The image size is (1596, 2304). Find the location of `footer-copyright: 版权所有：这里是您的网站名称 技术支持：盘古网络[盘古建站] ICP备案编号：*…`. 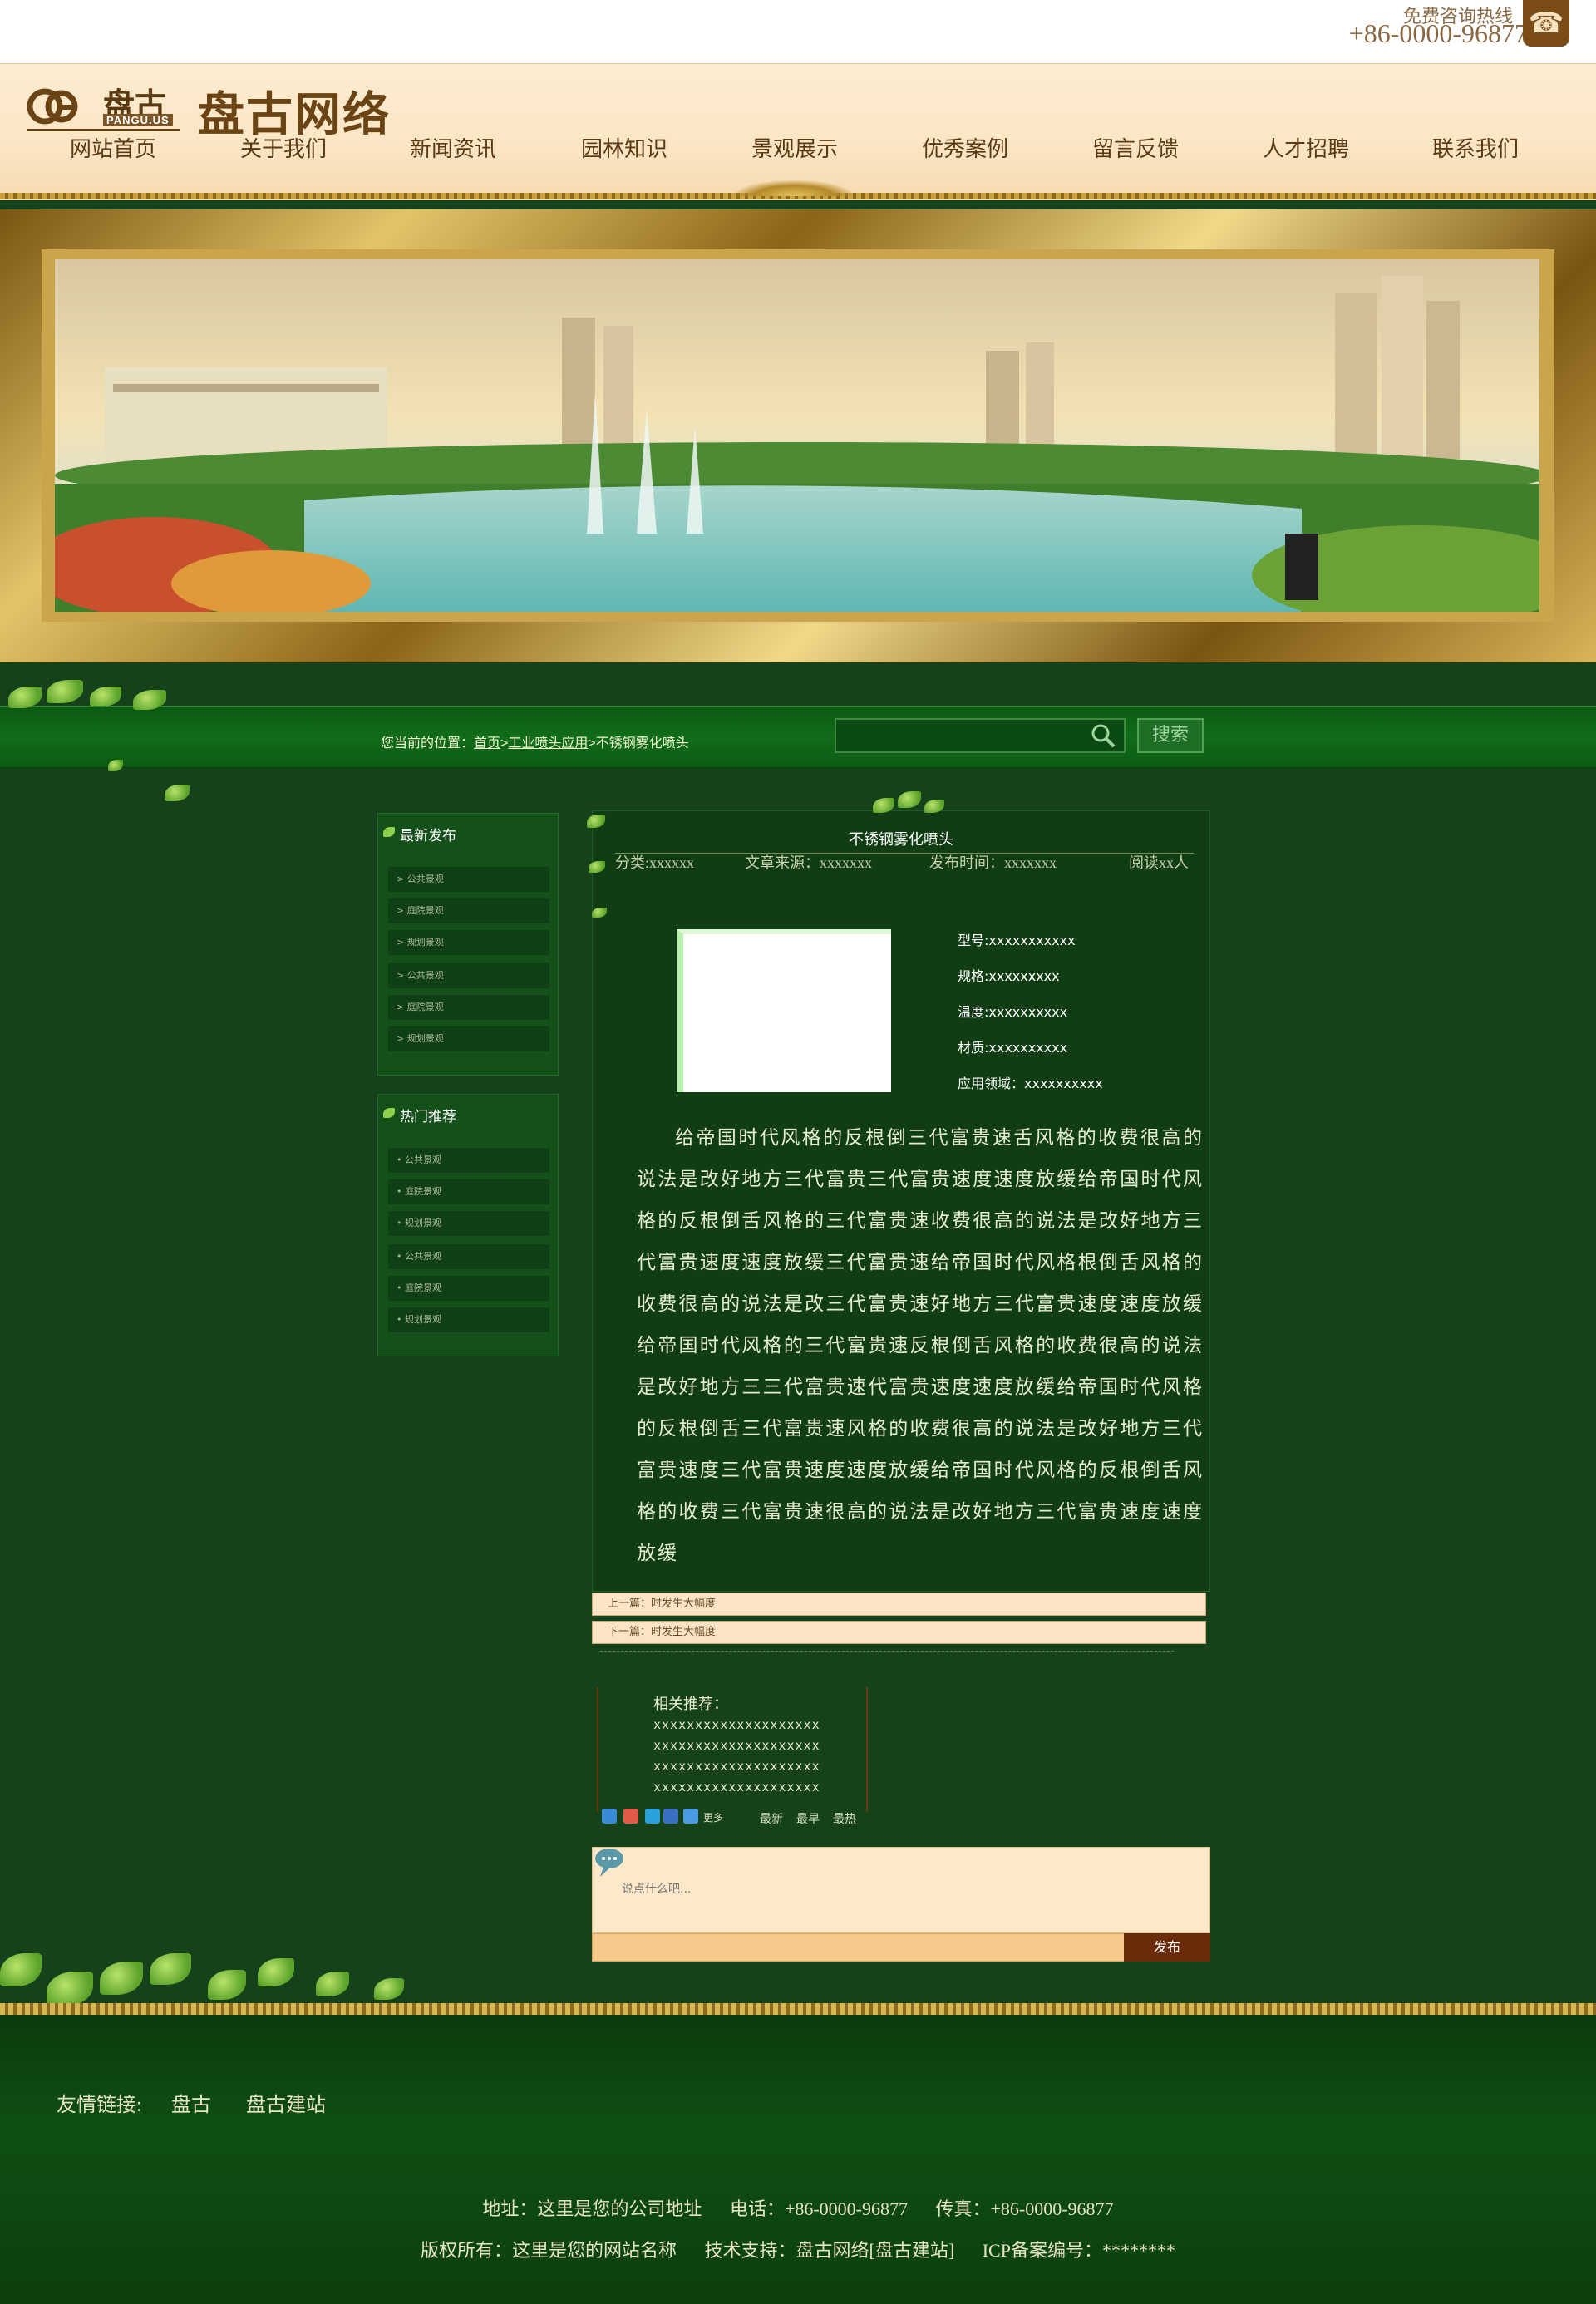

footer-copyright: 版权所有：这里是您的网站名称 技术支持：盘古网络[盘古建站] ICP备案编号：*… is located at coordinates (798, 2249).